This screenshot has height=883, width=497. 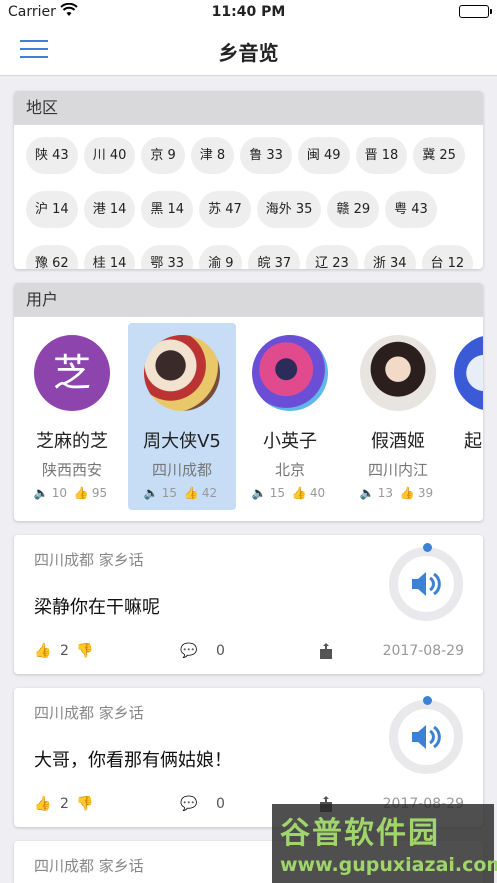 I want to click on region-chip: 京 9, so click(x=163, y=155).